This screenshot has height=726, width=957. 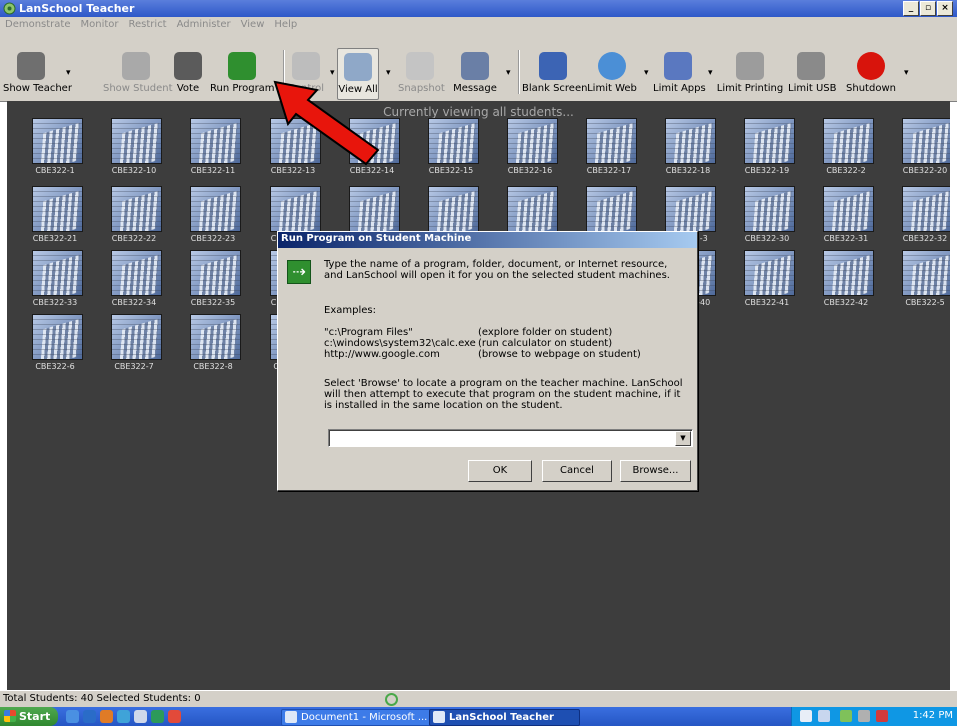 What do you see at coordinates (188, 73) in the screenshot?
I see `vote-button: Vote` at bounding box center [188, 73].